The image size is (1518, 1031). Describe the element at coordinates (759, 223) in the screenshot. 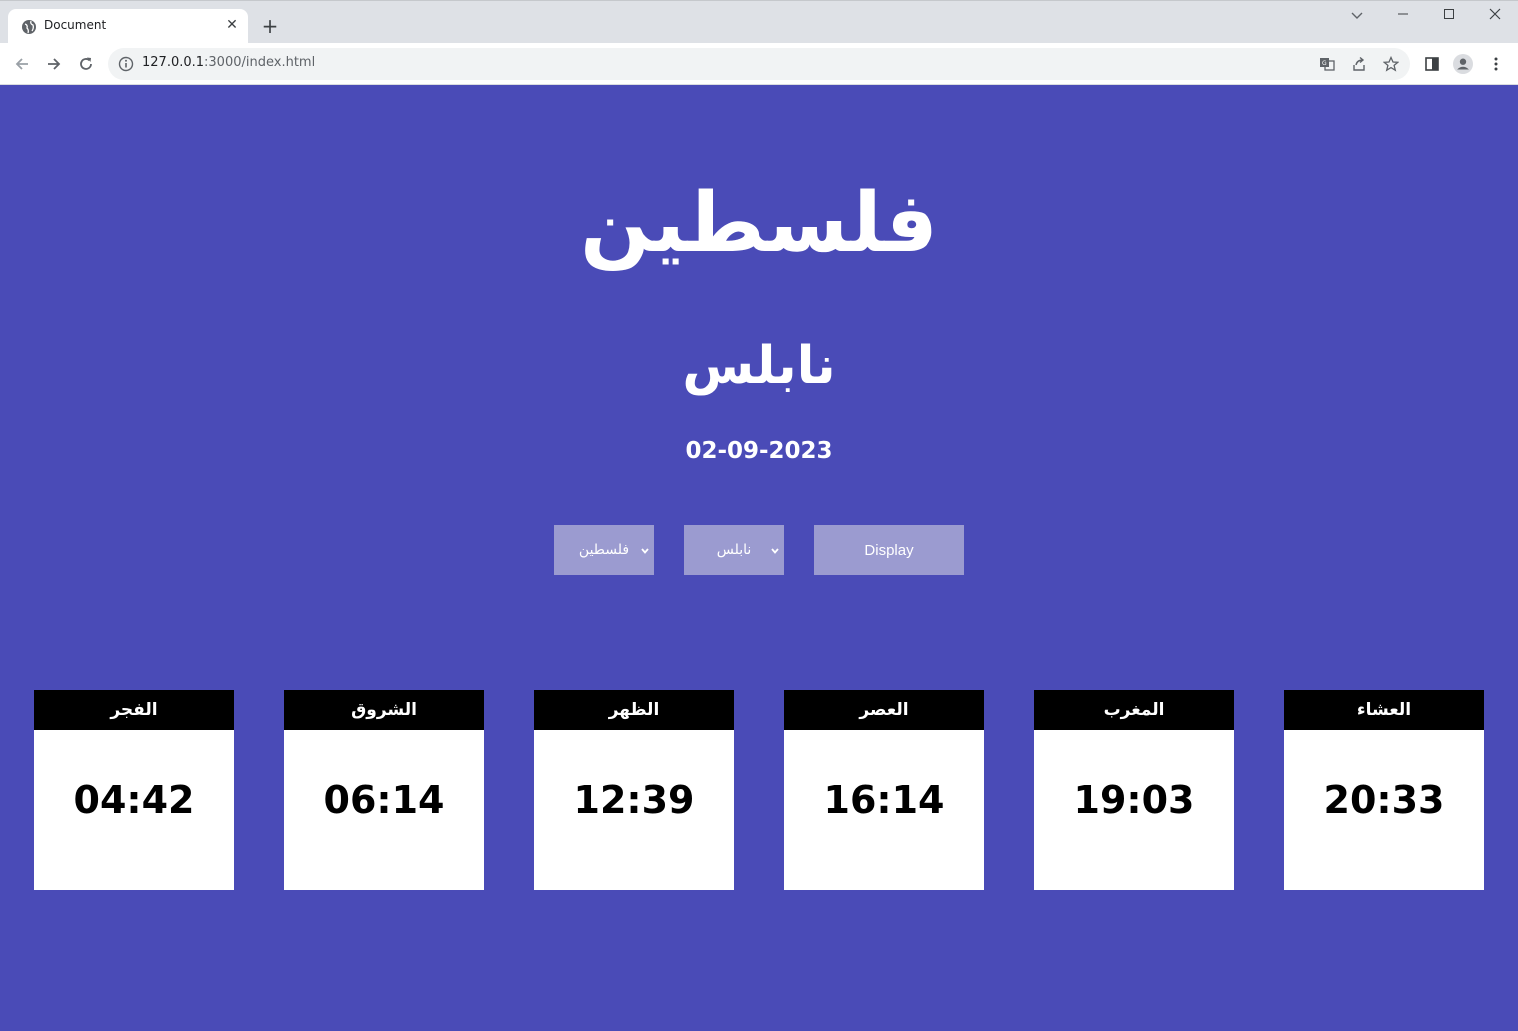

I see `country-title: فلسطين` at that location.